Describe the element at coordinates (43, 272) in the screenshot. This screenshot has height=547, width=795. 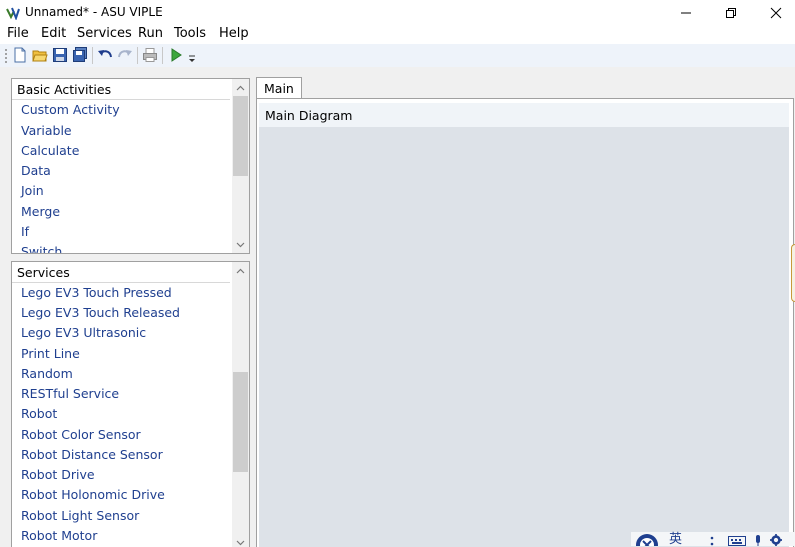
I see `services-title: Services` at that location.